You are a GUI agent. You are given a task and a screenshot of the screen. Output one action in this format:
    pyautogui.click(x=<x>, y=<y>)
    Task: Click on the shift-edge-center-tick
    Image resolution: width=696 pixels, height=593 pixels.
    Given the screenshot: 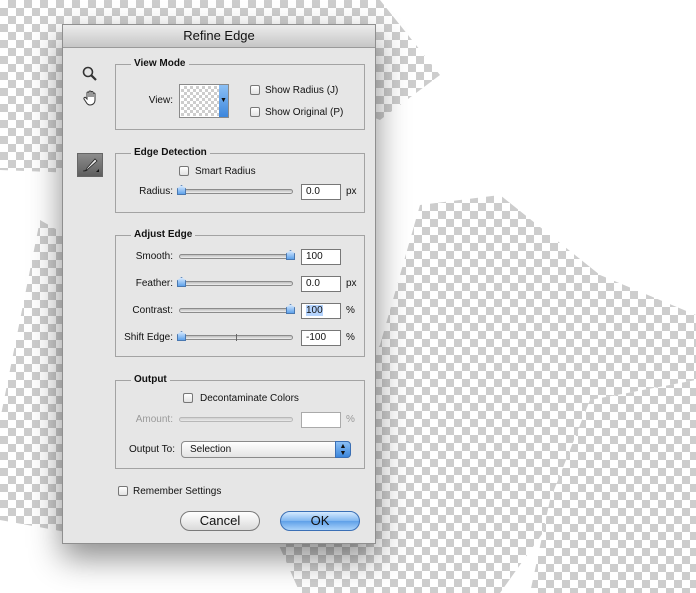 What is the action you would take?
    pyautogui.click(x=236, y=337)
    